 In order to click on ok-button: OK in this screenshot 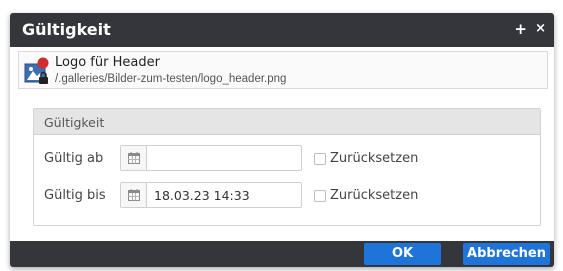, I will do `click(402, 254)`.